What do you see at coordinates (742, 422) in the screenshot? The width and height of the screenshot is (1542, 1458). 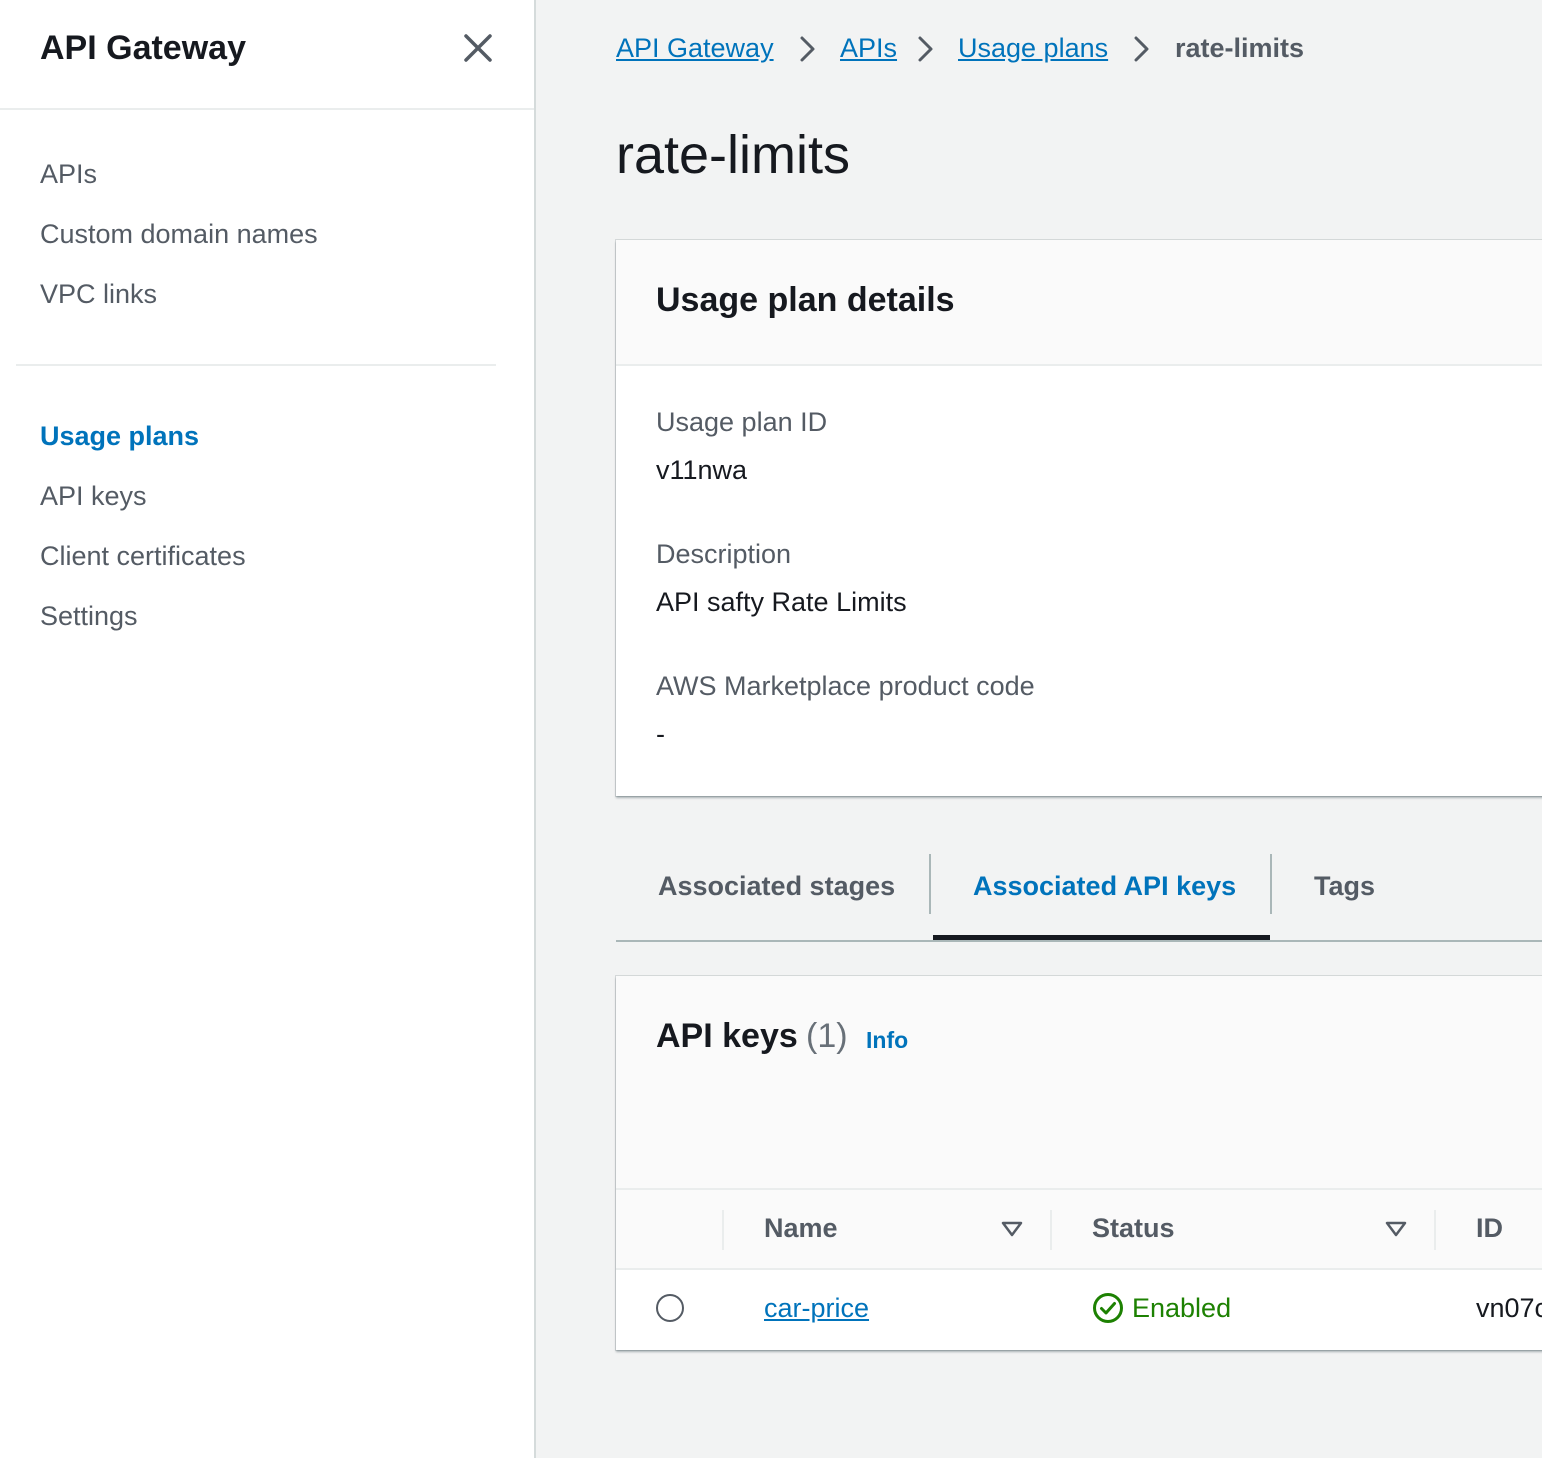 I see `usage-plan-id-label: Usage plan ID` at bounding box center [742, 422].